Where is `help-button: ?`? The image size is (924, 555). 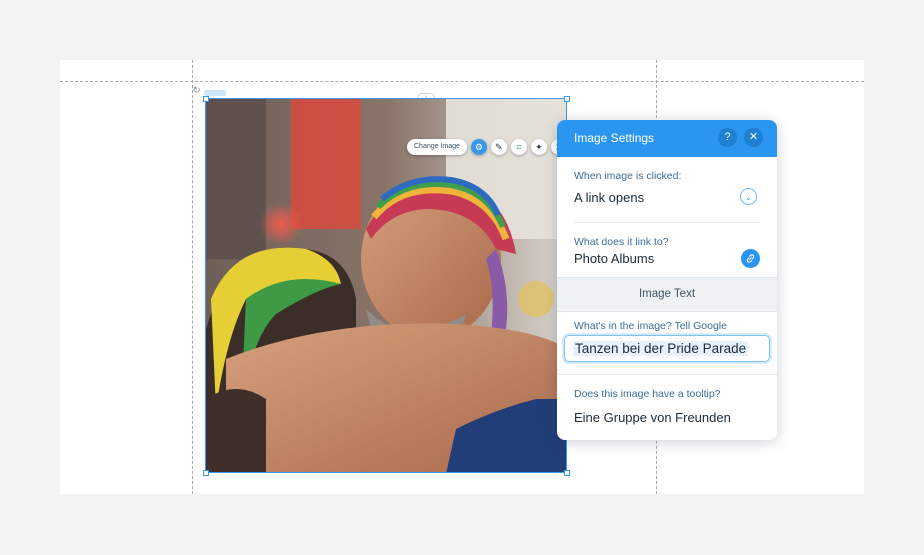
help-button: ? is located at coordinates (727, 137).